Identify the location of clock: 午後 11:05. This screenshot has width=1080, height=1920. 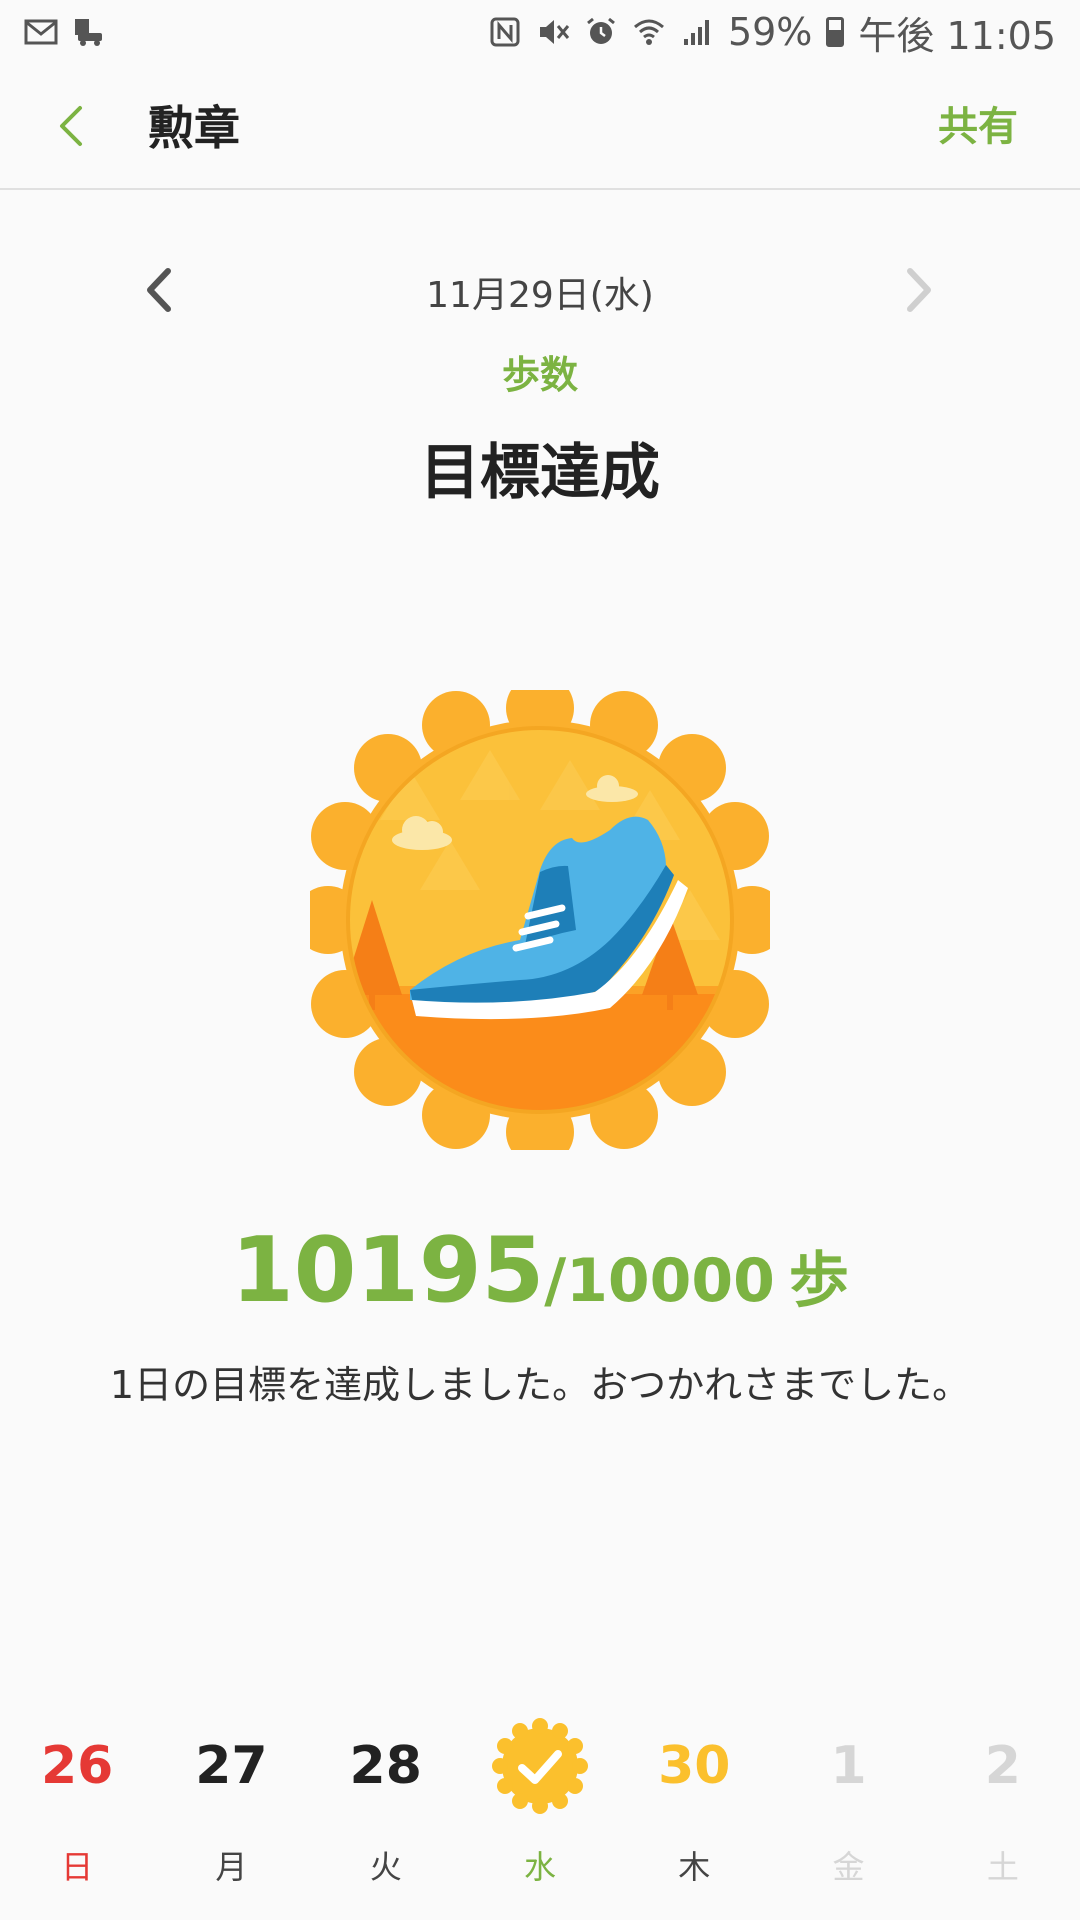
(957, 35).